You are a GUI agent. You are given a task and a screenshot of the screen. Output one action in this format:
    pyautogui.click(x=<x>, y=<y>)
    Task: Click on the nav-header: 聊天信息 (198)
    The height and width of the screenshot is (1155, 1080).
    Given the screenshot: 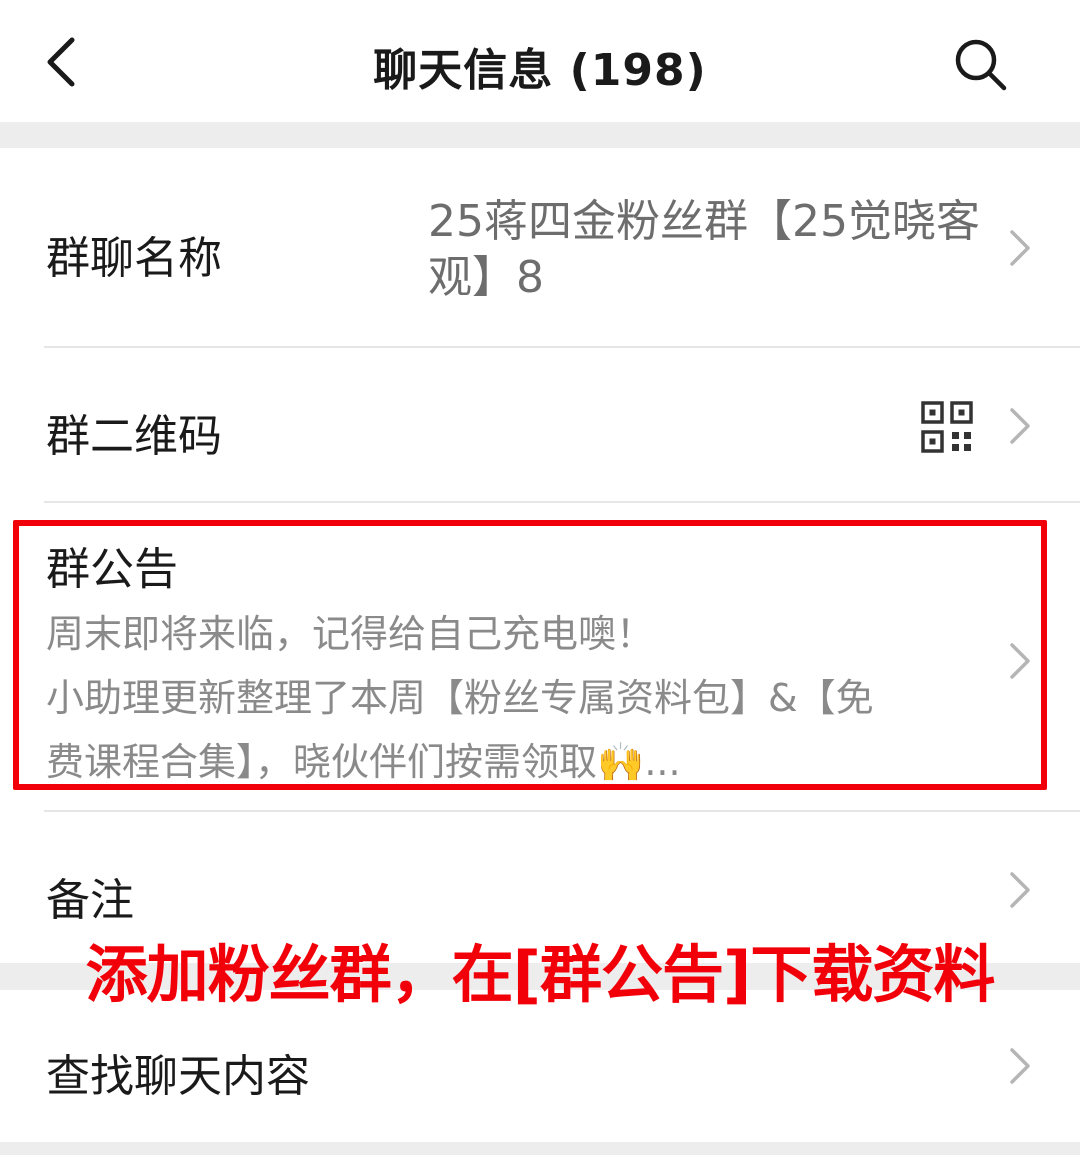 What is the action you would take?
    pyautogui.click(x=540, y=61)
    